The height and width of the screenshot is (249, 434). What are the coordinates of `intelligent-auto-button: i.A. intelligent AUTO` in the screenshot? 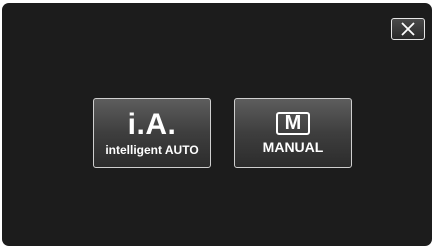 It's located at (152, 133).